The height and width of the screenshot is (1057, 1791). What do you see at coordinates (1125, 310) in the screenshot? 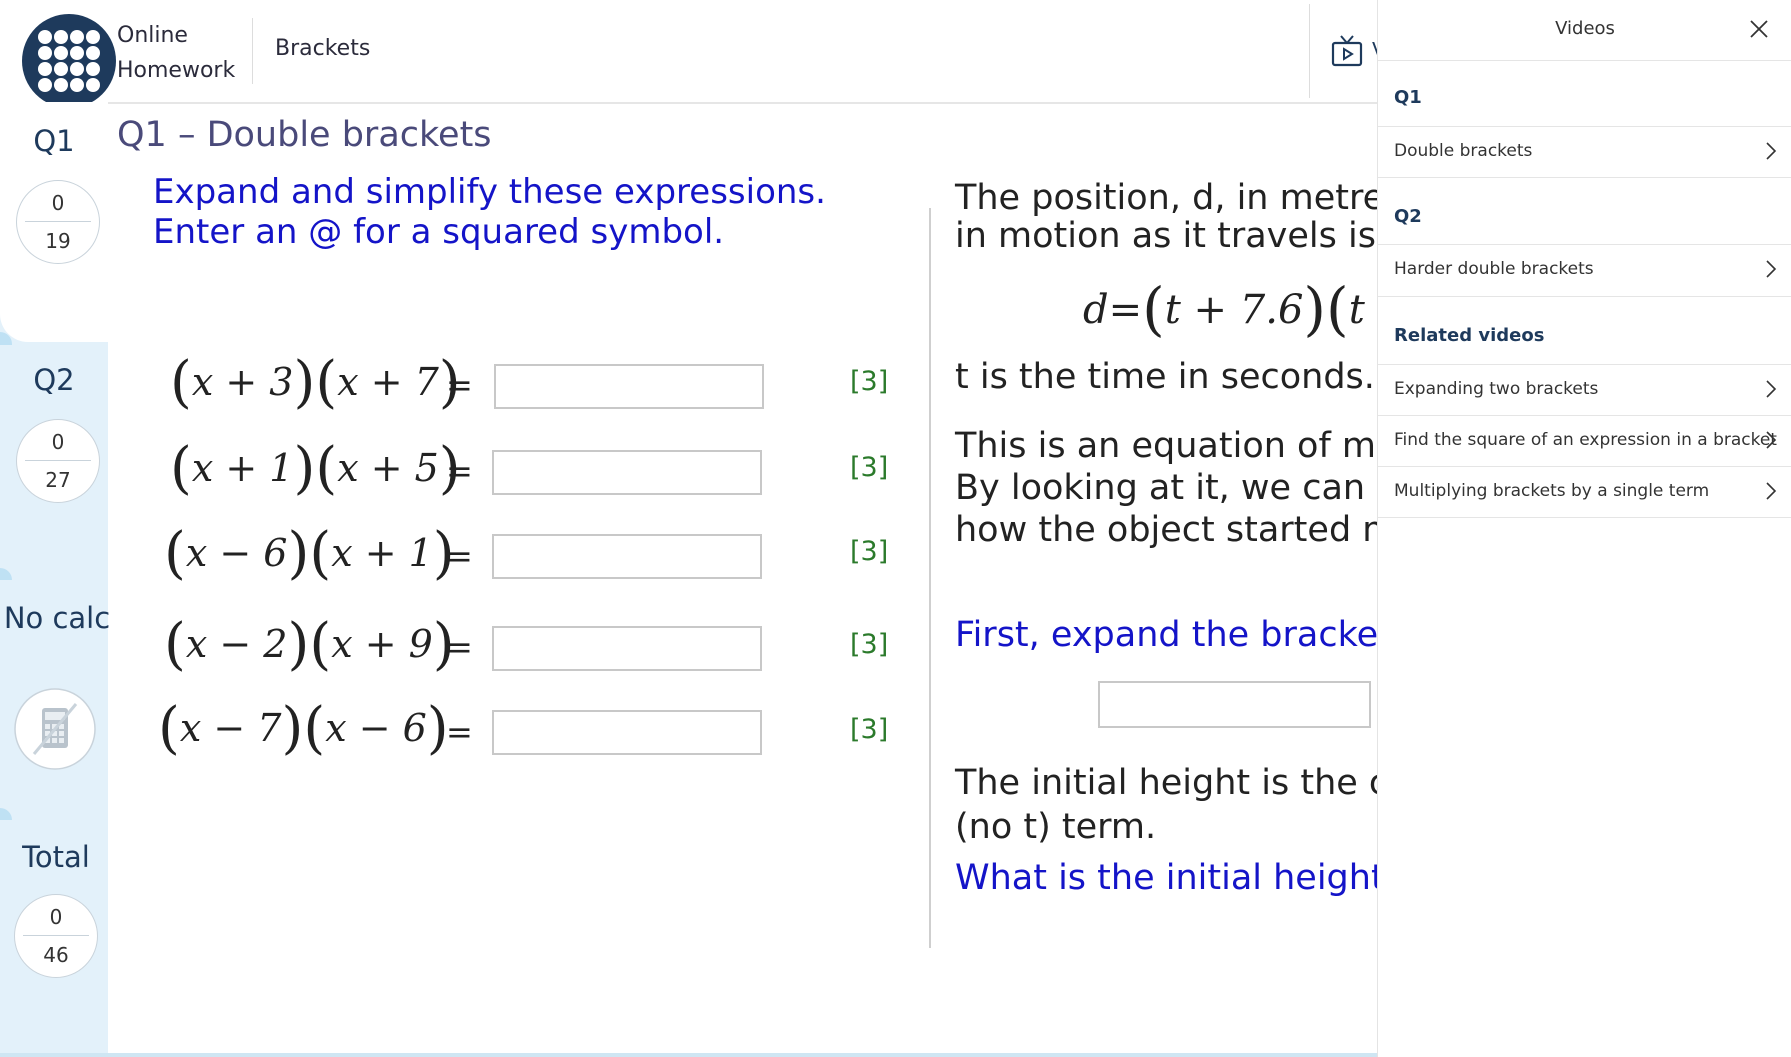
I see `formula-equals: =` at bounding box center [1125, 310].